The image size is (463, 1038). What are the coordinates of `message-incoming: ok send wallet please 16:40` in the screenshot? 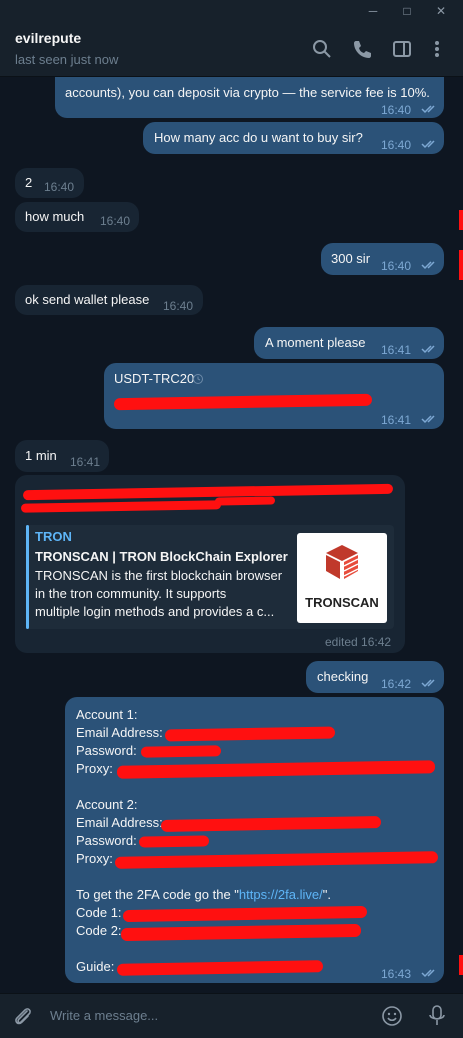 It's located at (109, 300).